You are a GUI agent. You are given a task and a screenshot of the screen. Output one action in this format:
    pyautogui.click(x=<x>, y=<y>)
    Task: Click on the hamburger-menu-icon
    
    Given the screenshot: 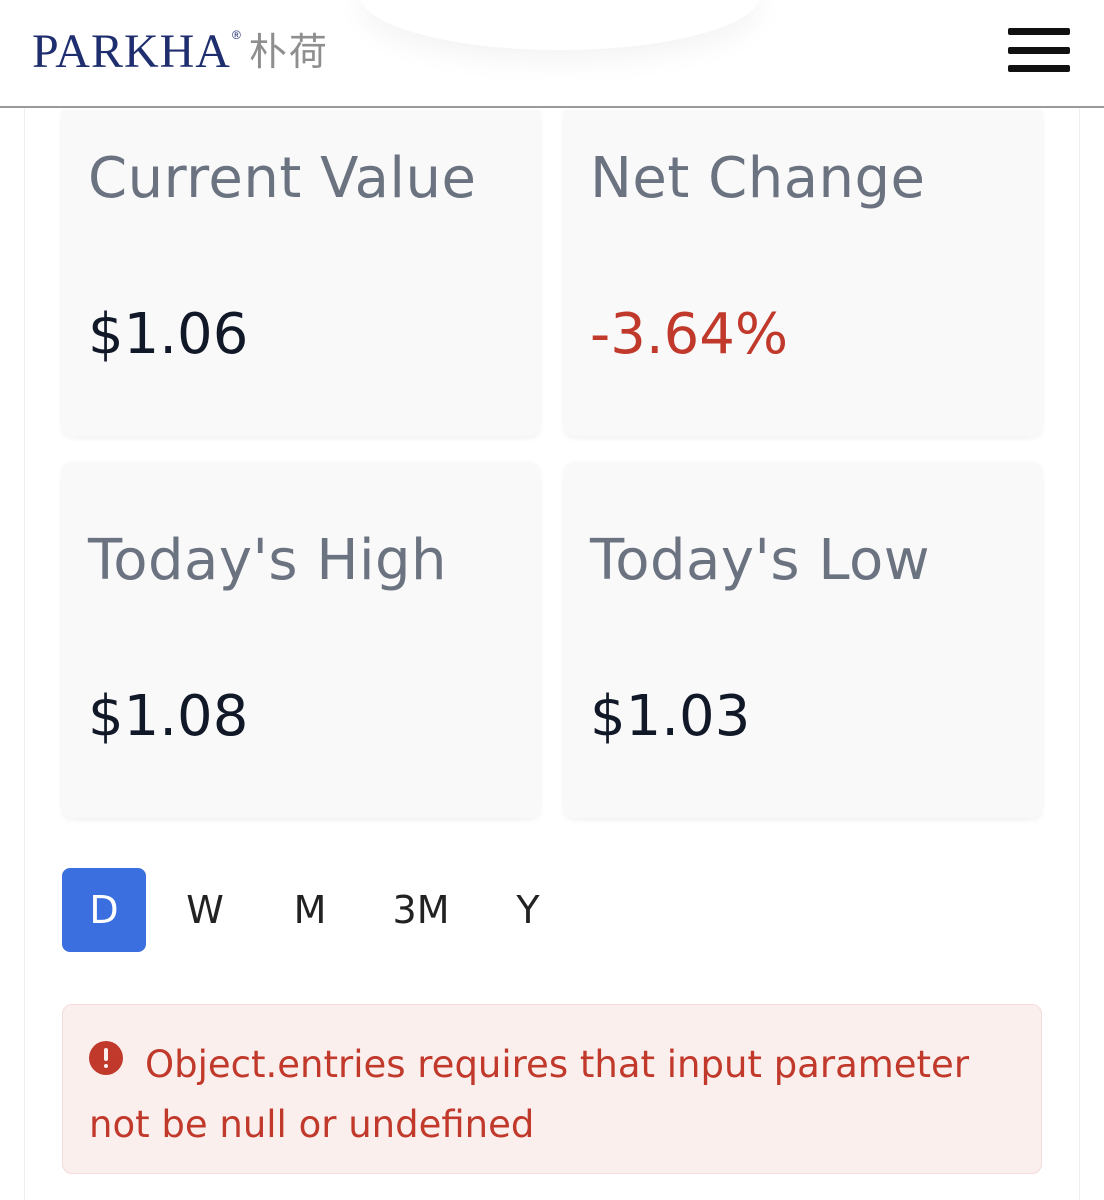 What is the action you would take?
    pyautogui.click(x=1041, y=50)
    